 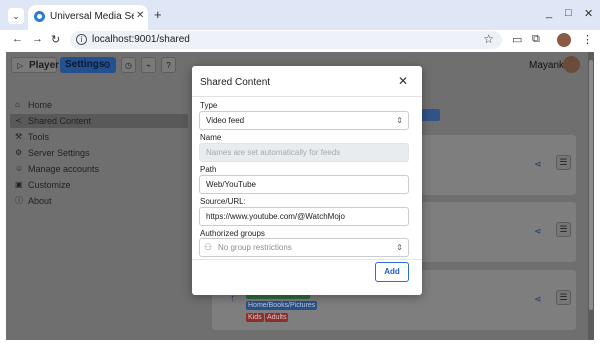 I want to click on address-bar-row: ← → ↻ i localhost:9001/shared ☆ ▭ ⧉ ⋮, so click(x=300, y=40).